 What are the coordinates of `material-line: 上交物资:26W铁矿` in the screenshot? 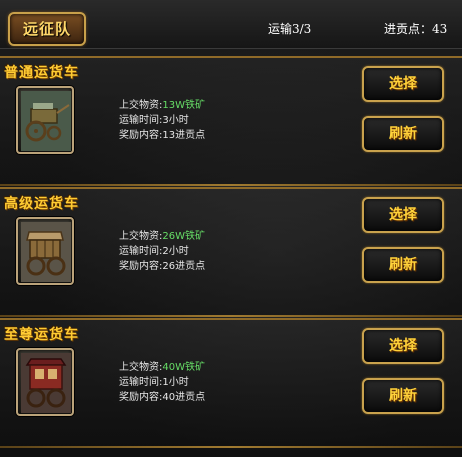 It's located at (162, 236).